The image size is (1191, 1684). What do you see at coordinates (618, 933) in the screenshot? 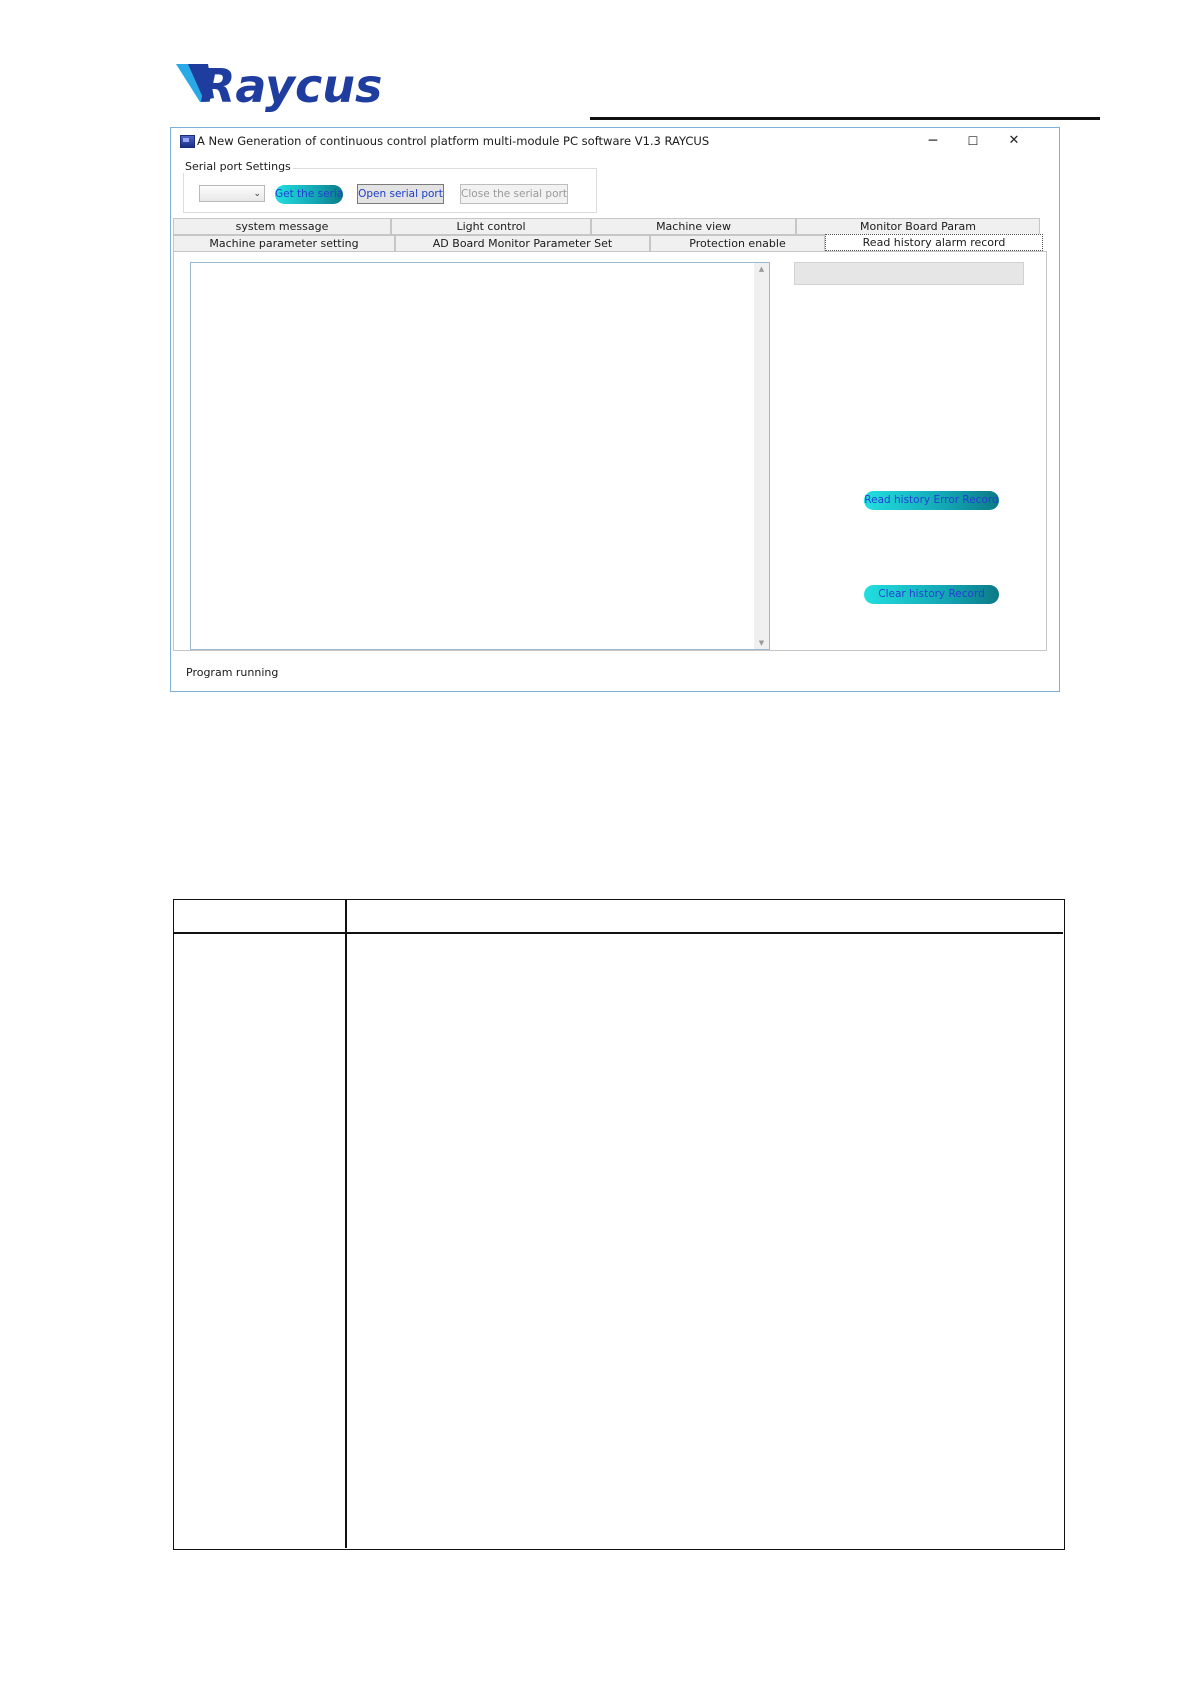
I see `table-header-divider` at bounding box center [618, 933].